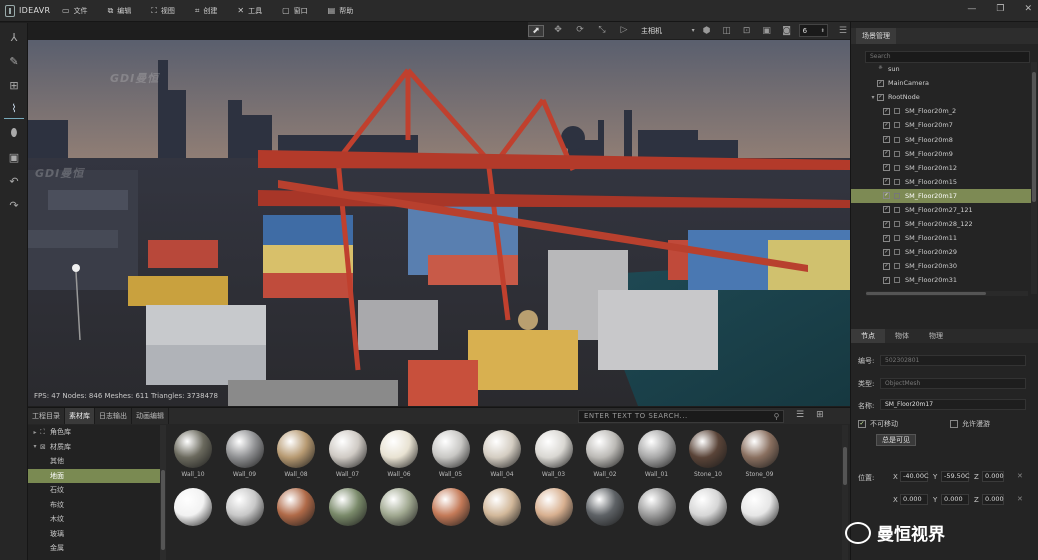  Describe the element at coordinates (46, 416) in the screenshot. I see `tab-0: 工程目录` at that location.